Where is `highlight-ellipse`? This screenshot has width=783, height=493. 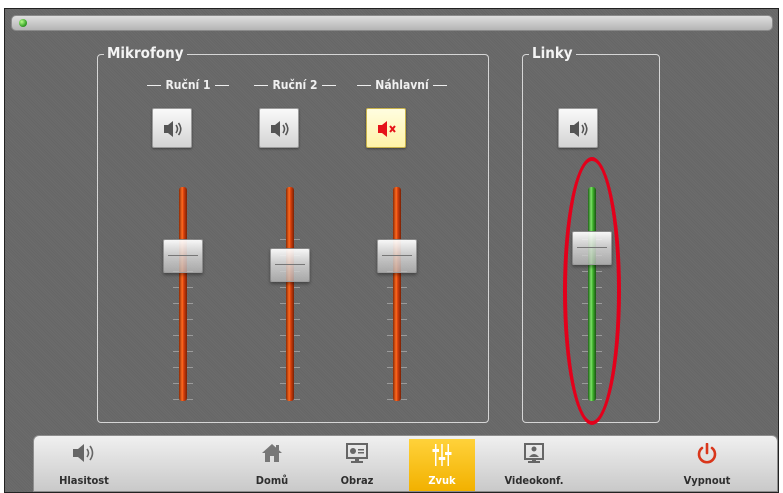 highlight-ellipse is located at coordinates (592, 291).